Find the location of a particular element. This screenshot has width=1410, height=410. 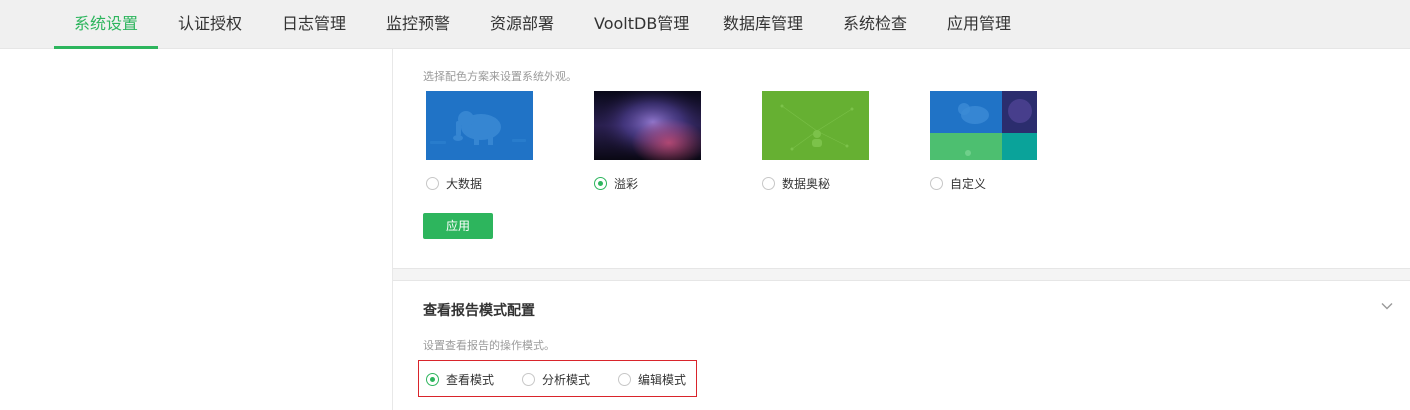

theme-option-vivid: 溢彩 is located at coordinates (616, 183).